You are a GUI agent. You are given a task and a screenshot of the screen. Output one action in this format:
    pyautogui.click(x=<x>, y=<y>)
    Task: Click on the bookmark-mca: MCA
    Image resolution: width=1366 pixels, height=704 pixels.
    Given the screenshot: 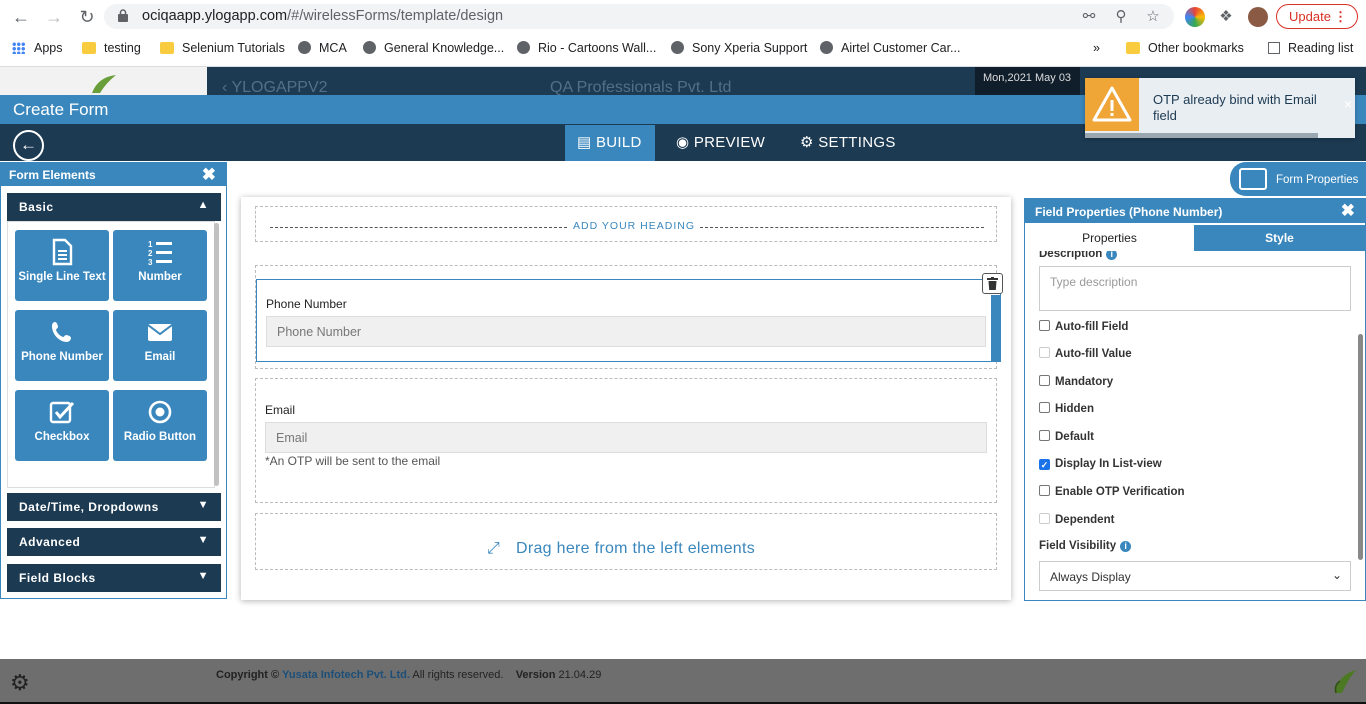 What is the action you would take?
    pyautogui.click(x=322, y=50)
    